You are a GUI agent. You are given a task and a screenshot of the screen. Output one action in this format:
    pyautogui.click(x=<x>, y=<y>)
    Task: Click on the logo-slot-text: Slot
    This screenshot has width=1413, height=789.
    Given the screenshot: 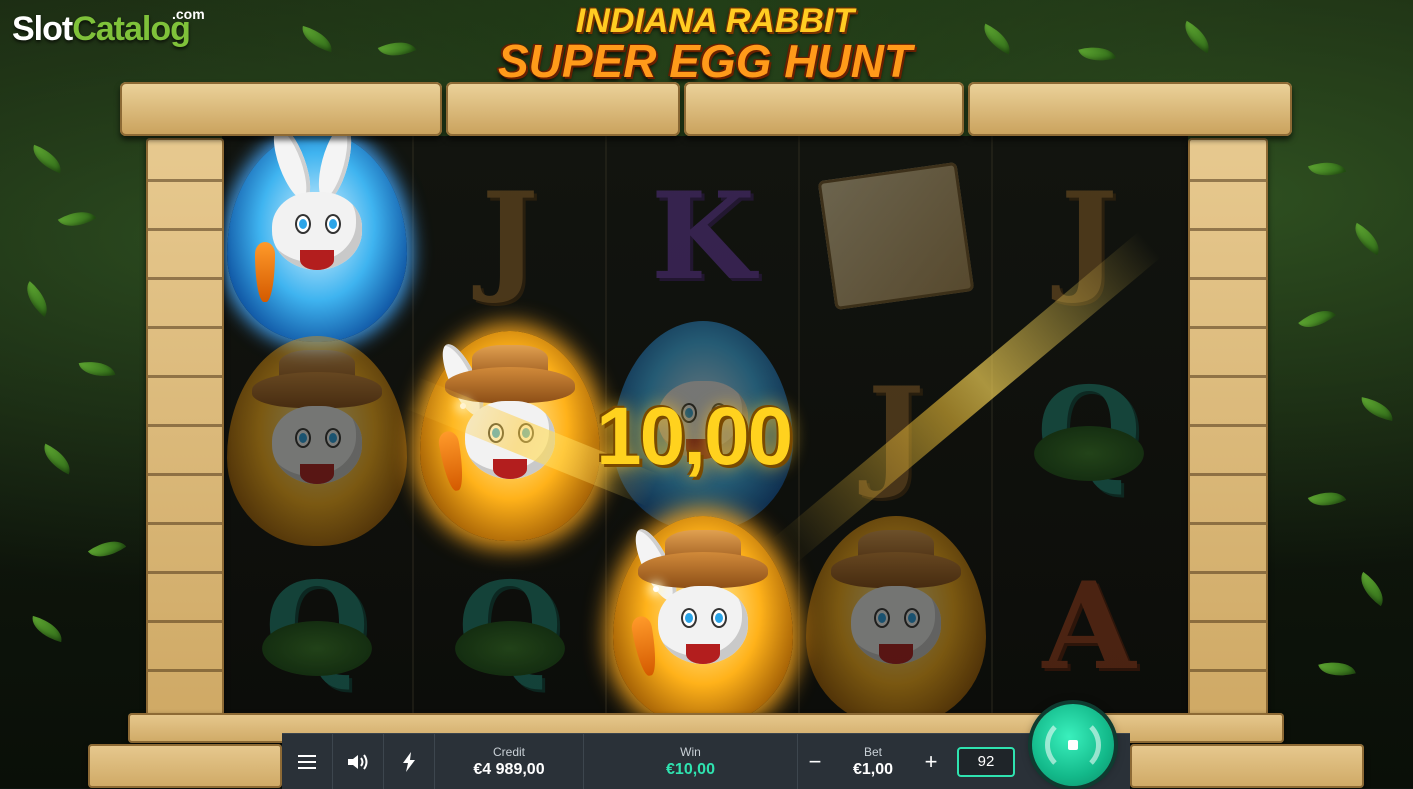 What is the action you would take?
    pyautogui.click(x=42, y=29)
    